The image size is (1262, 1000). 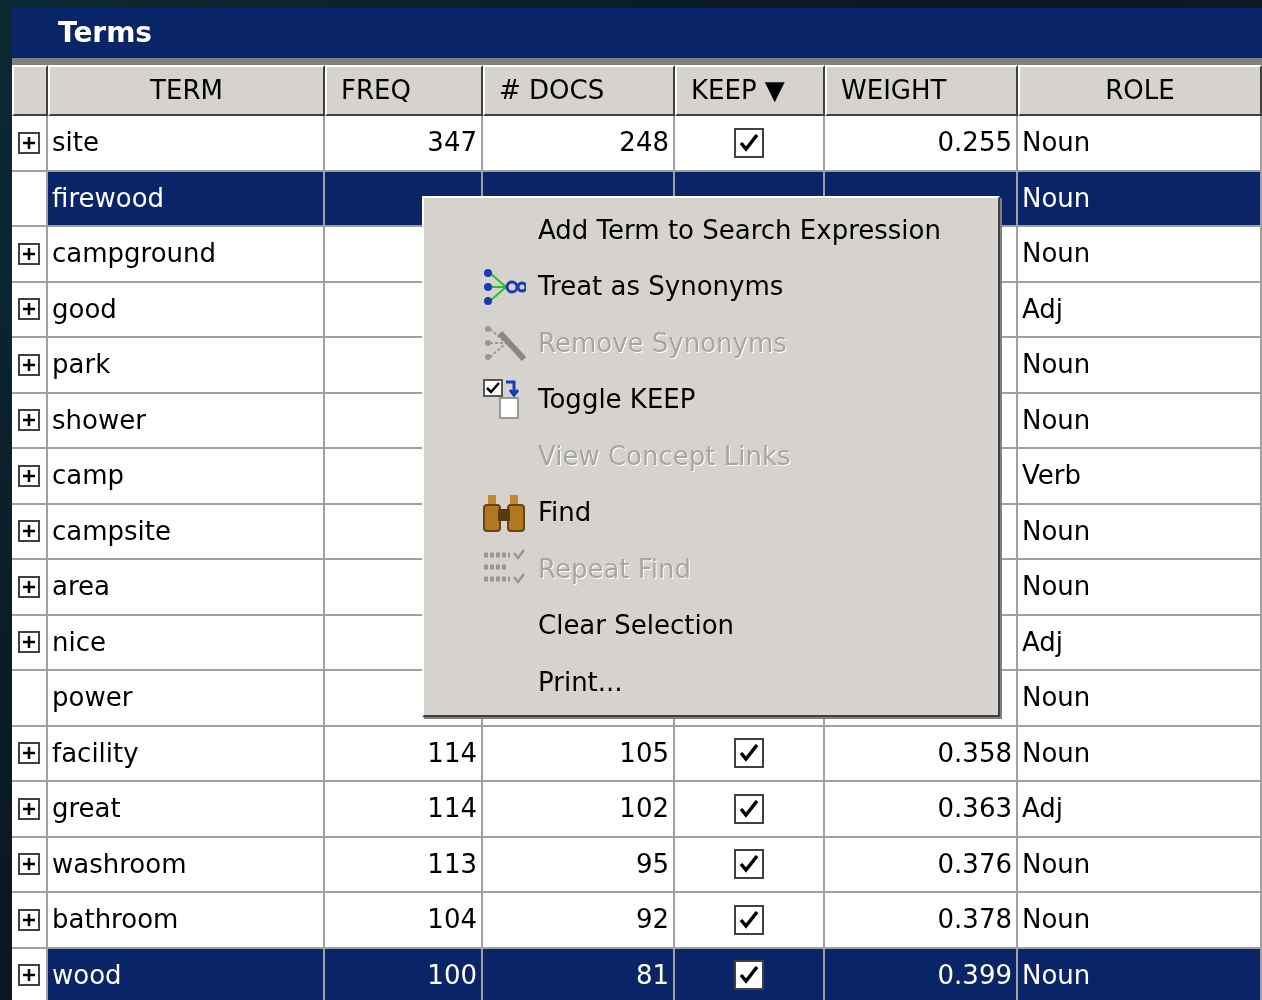 What do you see at coordinates (115, 920) in the screenshot?
I see `term-text: bathroom` at bounding box center [115, 920].